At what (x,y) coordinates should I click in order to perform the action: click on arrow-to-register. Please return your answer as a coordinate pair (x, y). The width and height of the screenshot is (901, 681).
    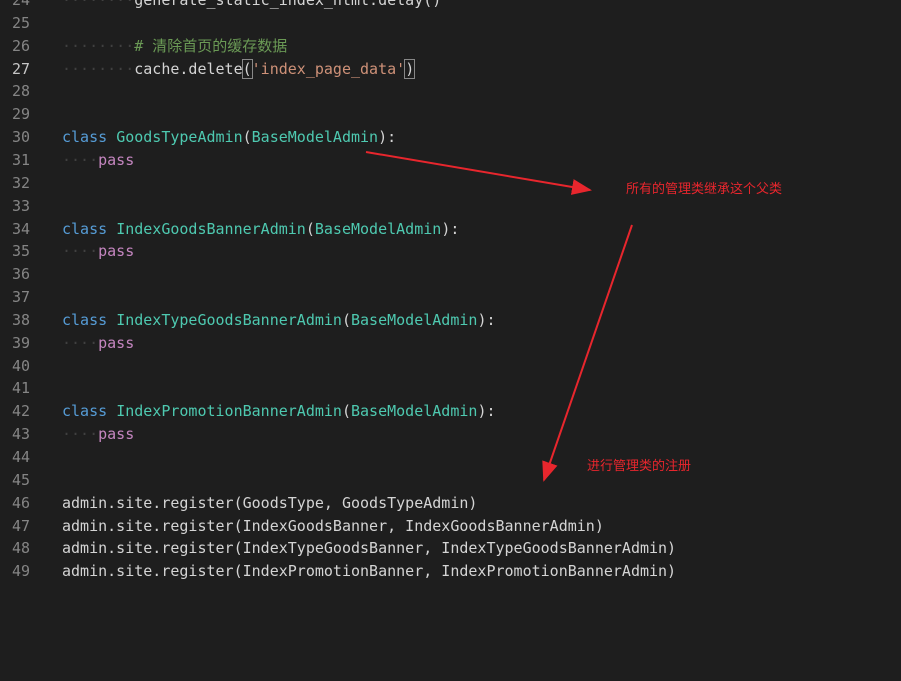
    Looking at the image, I should click on (587, 353).